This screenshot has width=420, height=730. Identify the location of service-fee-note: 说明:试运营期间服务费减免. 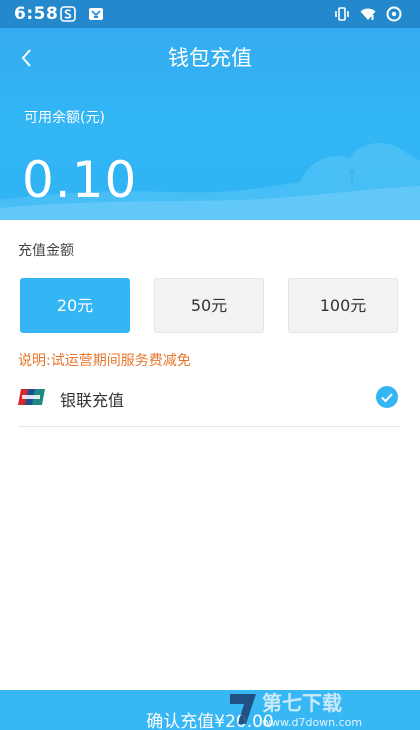
(104, 361).